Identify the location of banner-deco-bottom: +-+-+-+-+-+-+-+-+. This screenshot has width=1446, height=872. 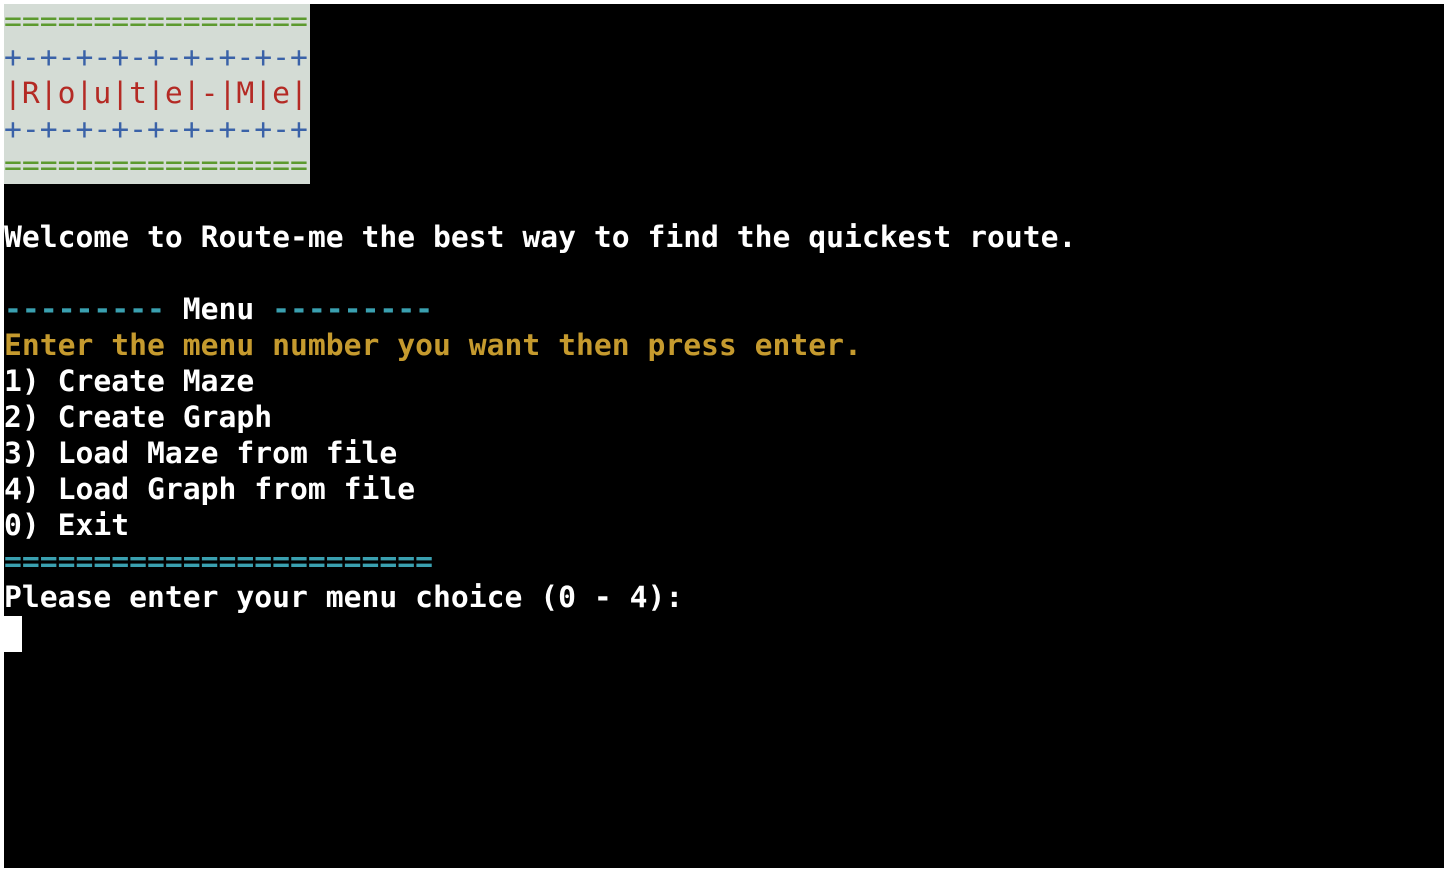
(156, 129).